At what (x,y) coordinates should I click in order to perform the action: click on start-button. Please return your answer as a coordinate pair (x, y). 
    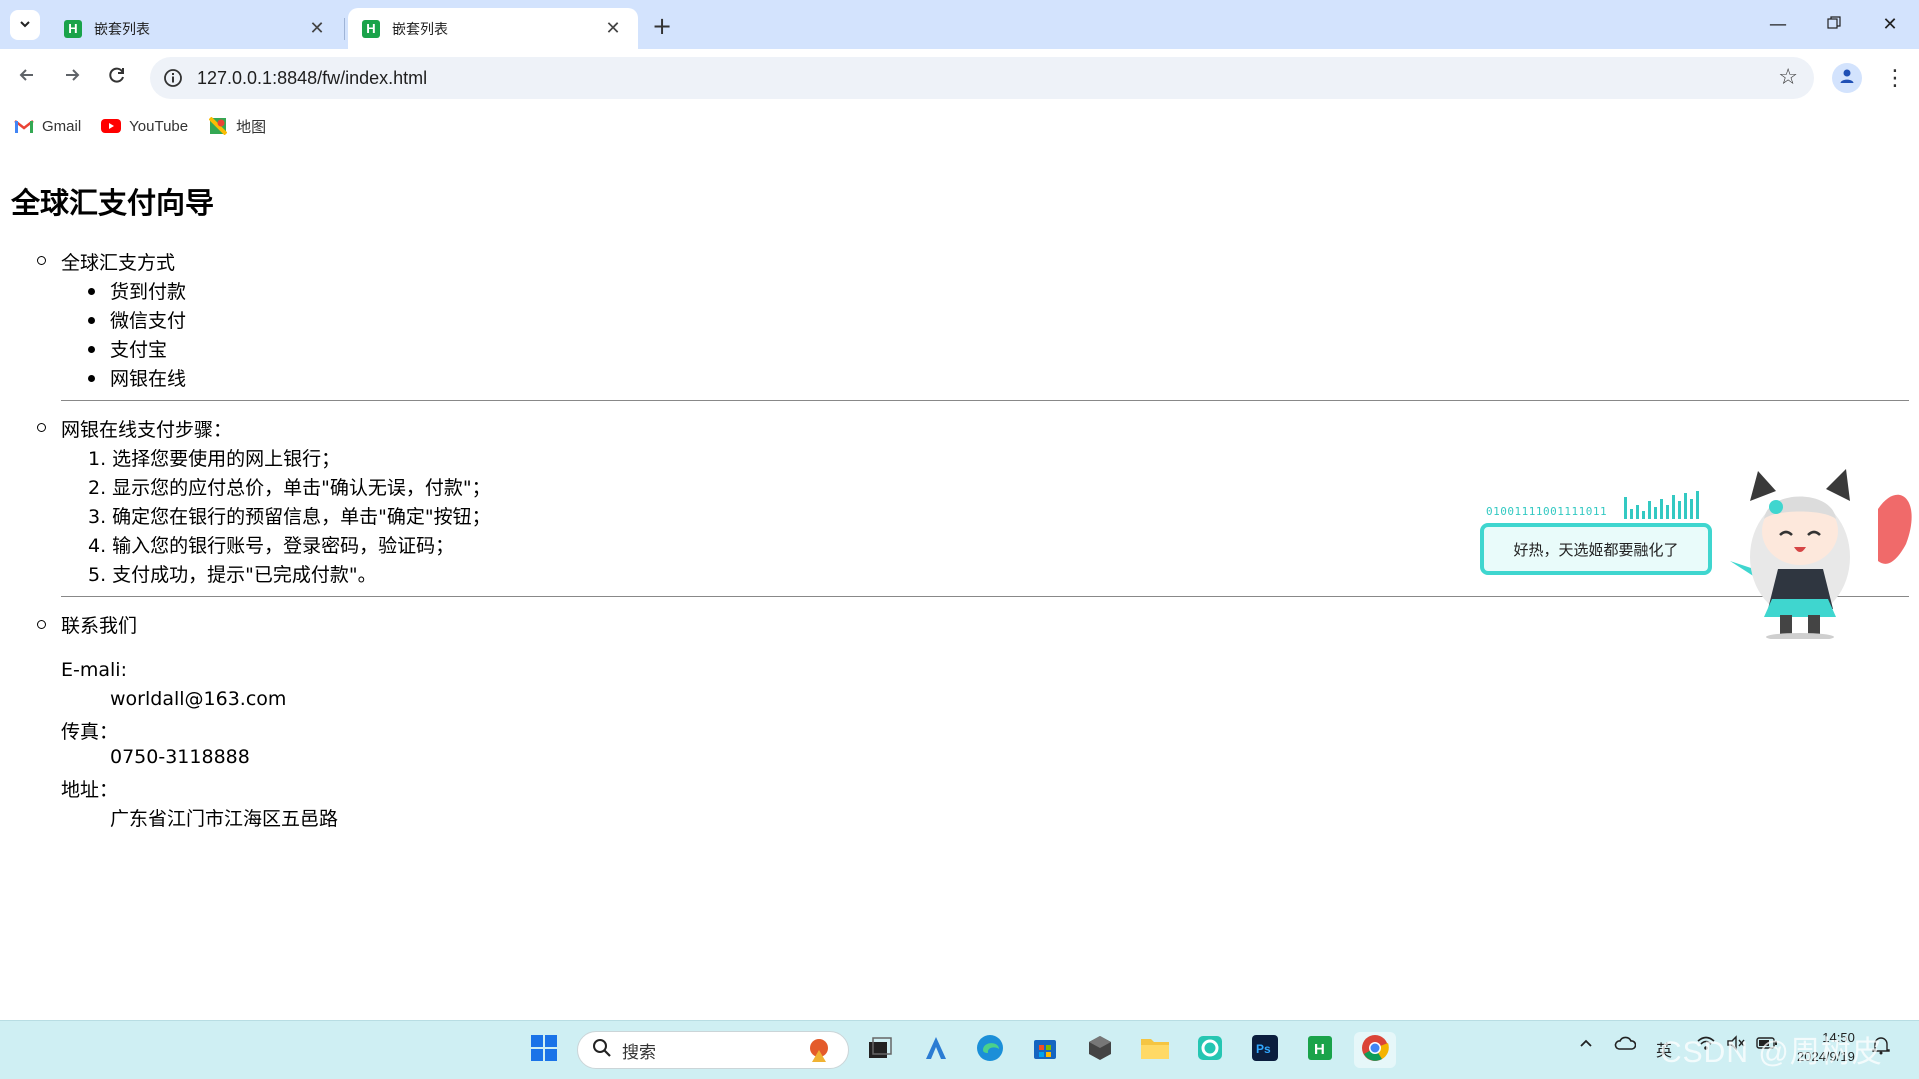
    Looking at the image, I should click on (544, 1050).